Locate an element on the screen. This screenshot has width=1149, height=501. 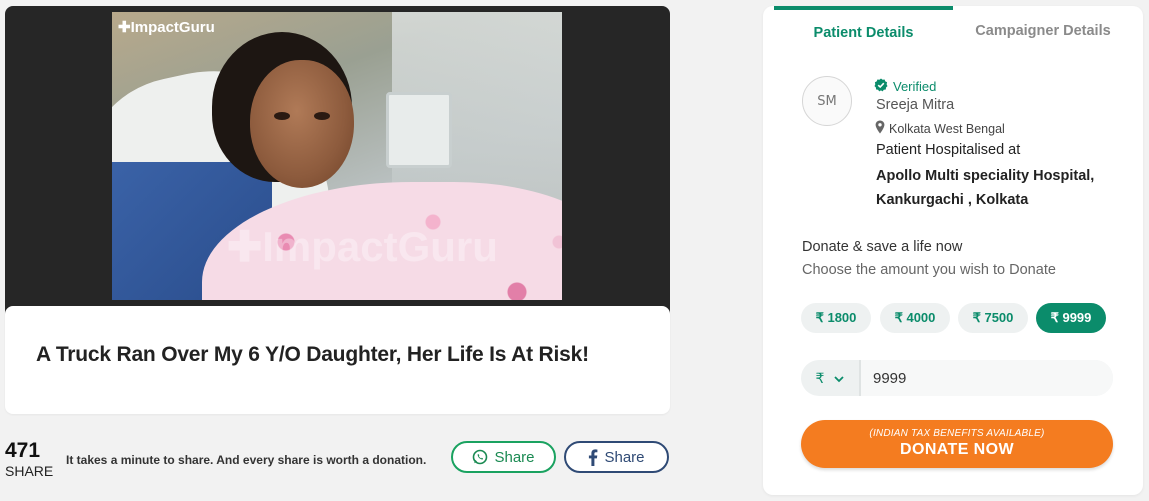
chevron-down-icon is located at coordinates (839, 378).